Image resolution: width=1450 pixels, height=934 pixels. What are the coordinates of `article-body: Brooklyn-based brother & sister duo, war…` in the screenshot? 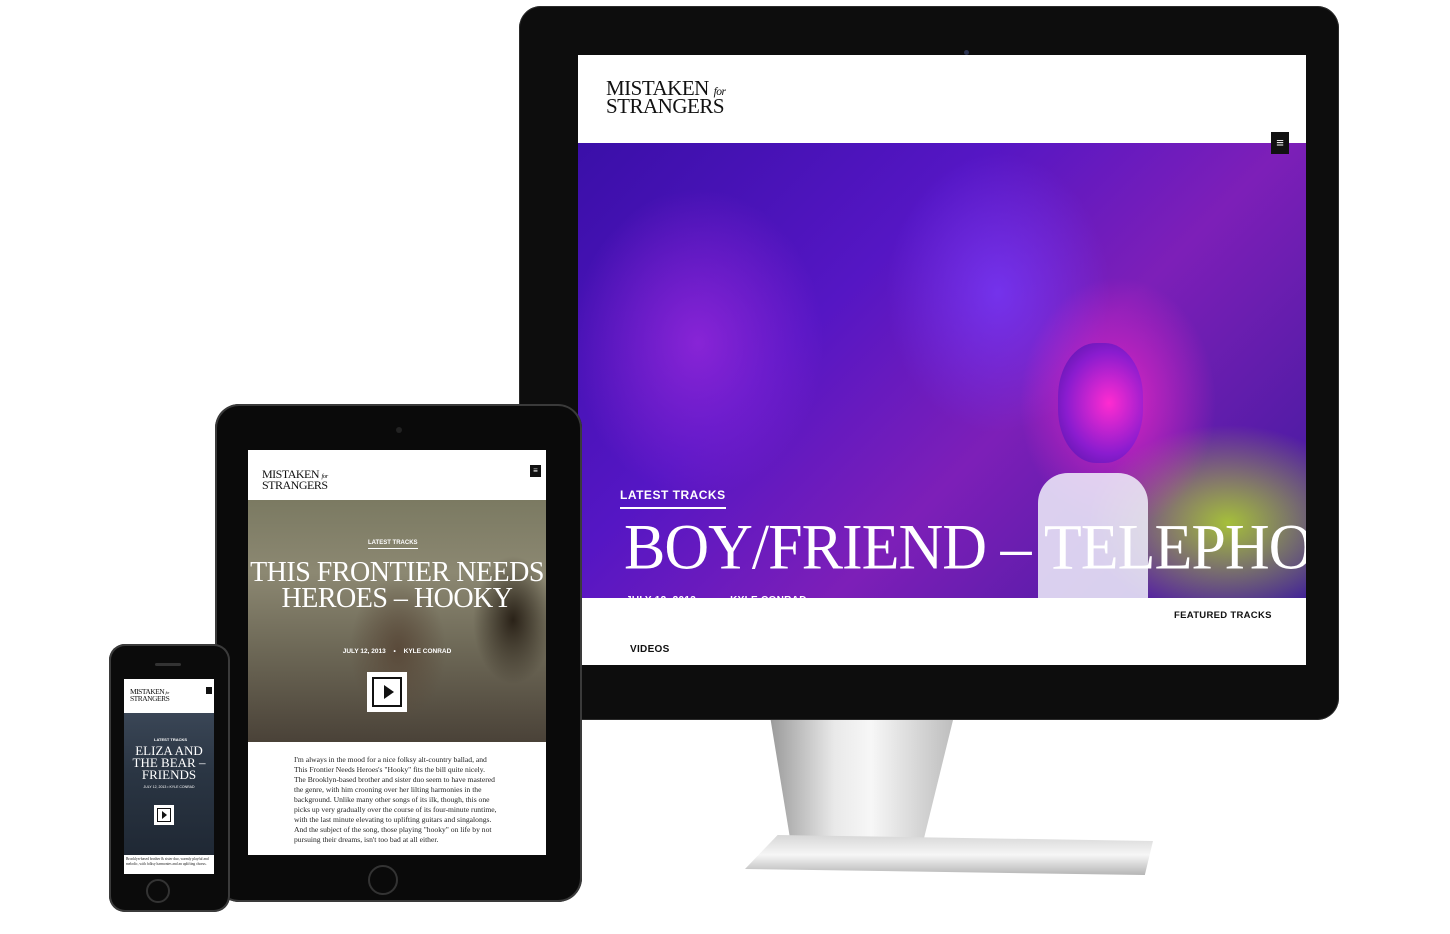 It's located at (167, 861).